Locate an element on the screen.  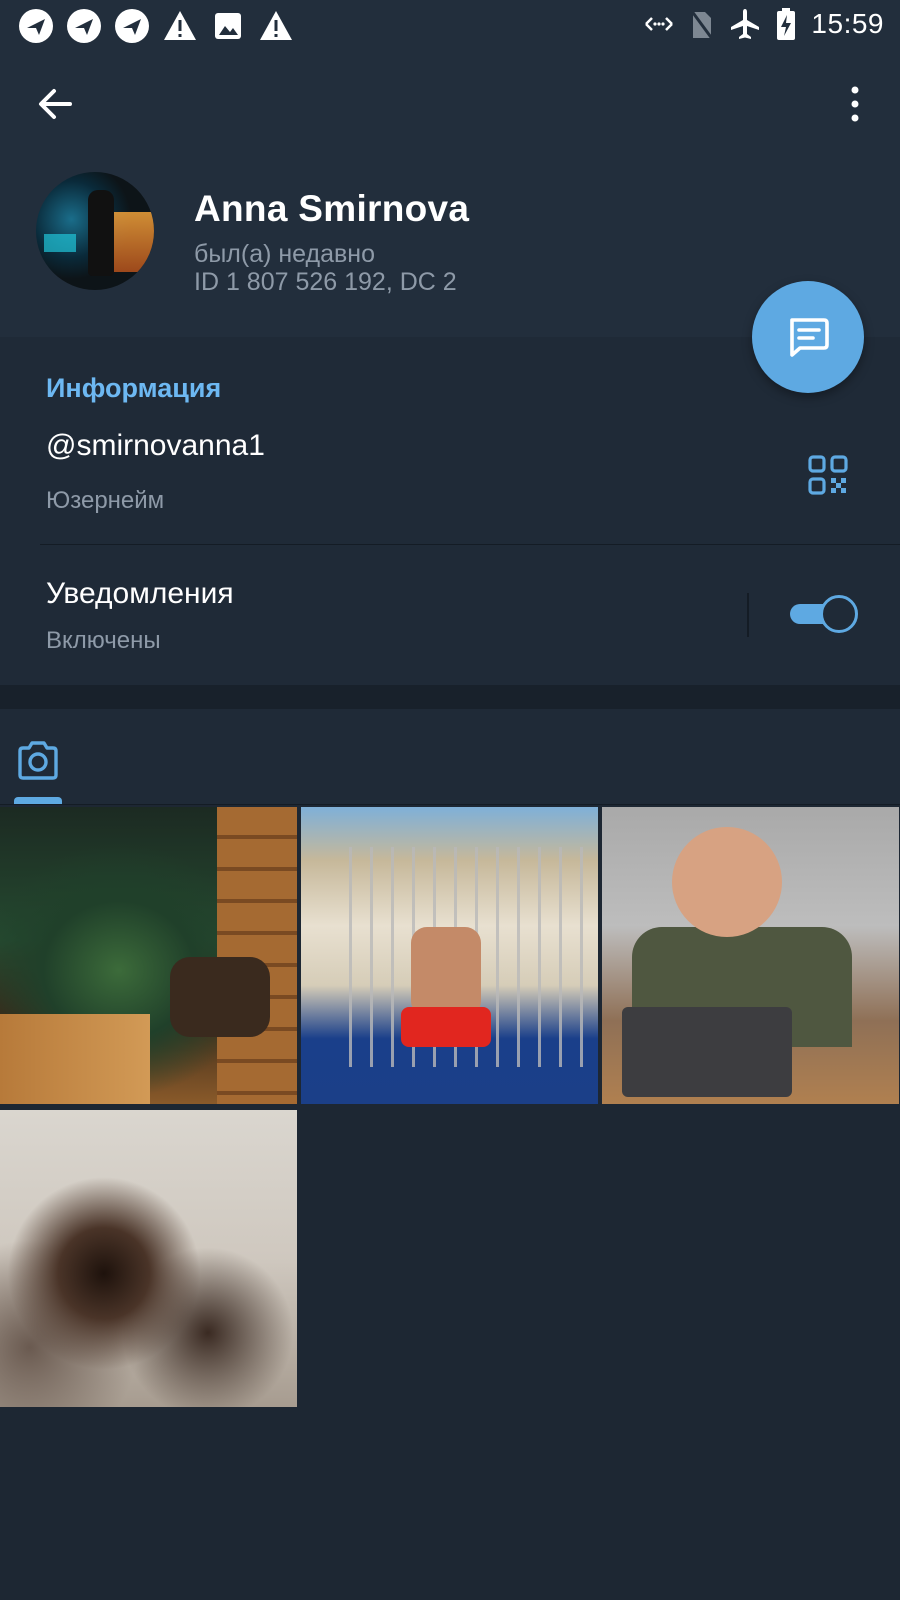
status-time: 15:59 is located at coordinates (847, 23).